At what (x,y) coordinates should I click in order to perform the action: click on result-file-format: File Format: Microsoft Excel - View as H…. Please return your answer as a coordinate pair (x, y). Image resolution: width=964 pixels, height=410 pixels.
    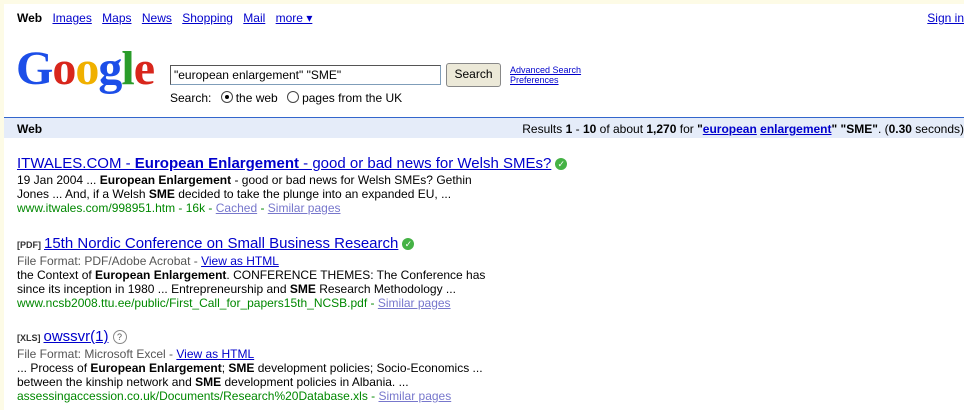
    Looking at the image, I should click on (136, 354).